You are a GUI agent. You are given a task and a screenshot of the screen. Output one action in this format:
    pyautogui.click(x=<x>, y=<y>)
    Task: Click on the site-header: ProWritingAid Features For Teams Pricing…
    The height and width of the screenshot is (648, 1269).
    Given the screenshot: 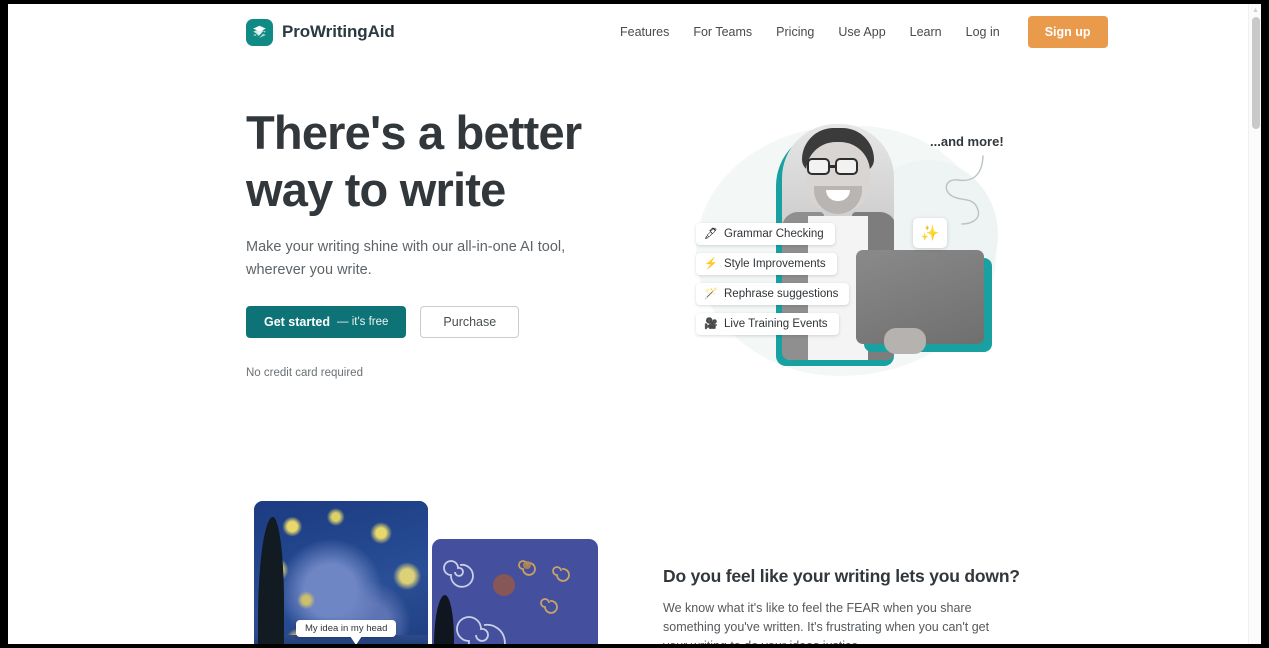 What is the action you would take?
    pyautogui.click(x=628, y=32)
    